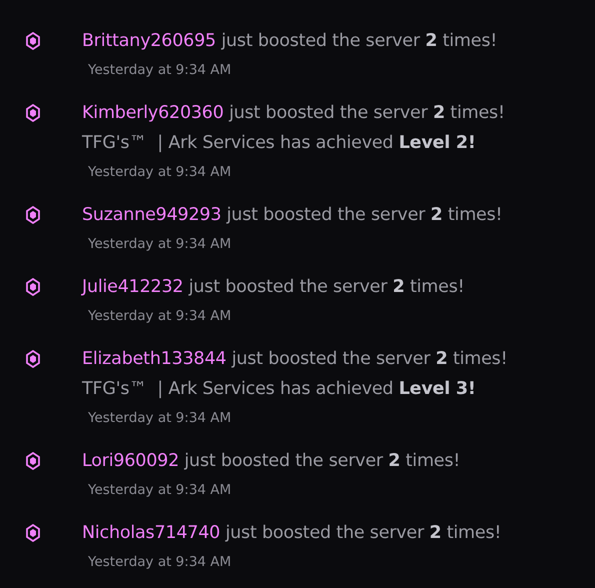  Describe the element at coordinates (133, 287) in the screenshot. I see `username: Julie412232` at that location.